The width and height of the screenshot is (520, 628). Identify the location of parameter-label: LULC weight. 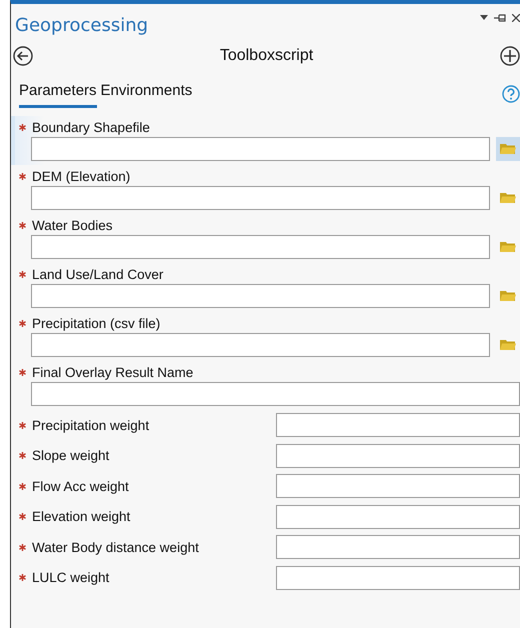
(71, 578).